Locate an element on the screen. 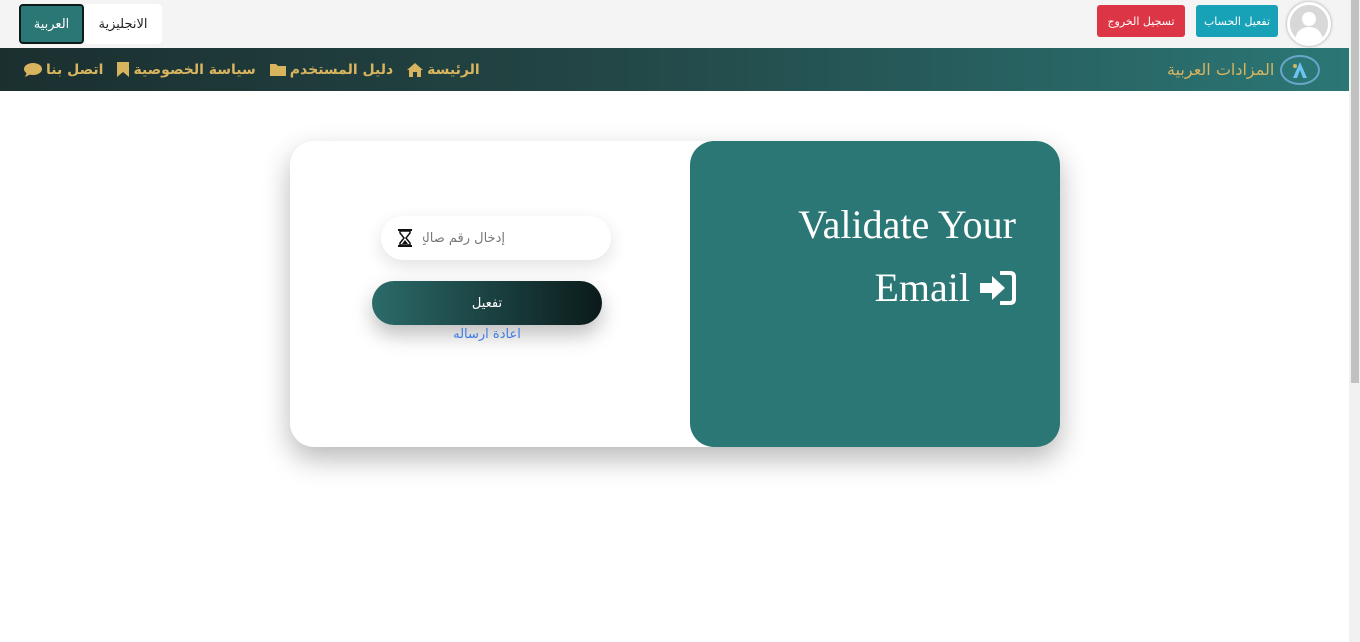 The image size is (1360, 642). resend-link: اعادة ارساله is located at coordinates (487, 334).